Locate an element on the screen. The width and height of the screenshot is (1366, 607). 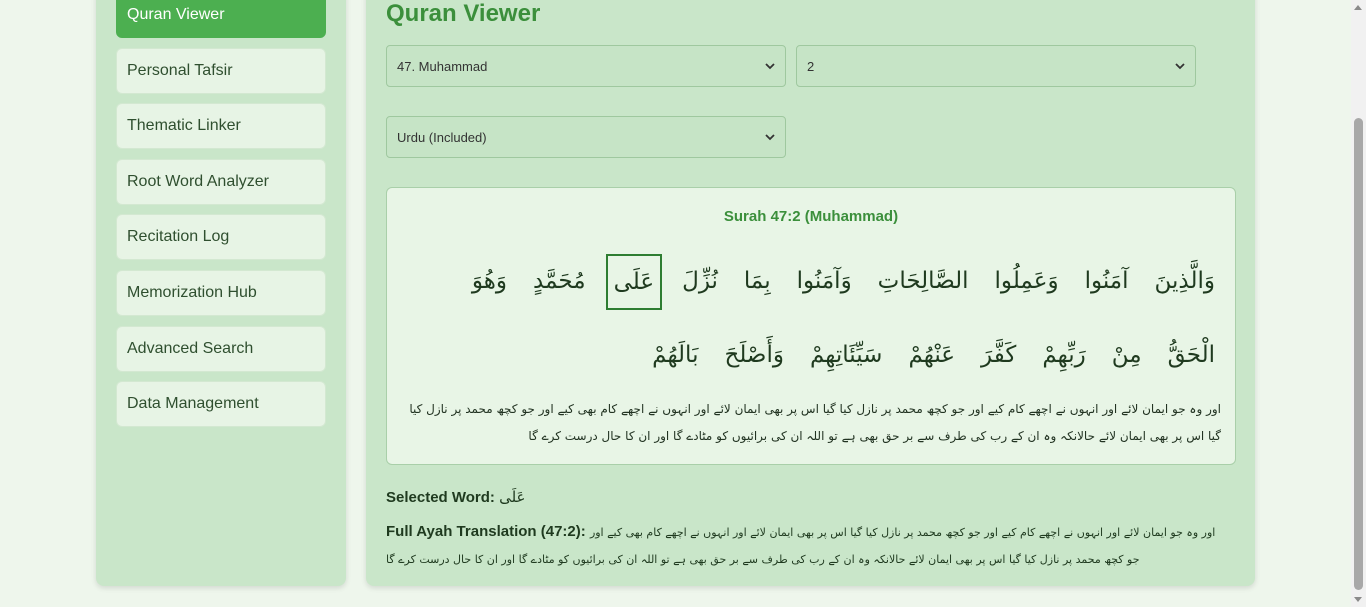
ayah-word: وَالَّذِينَ is located at coordinates (1185, 281).